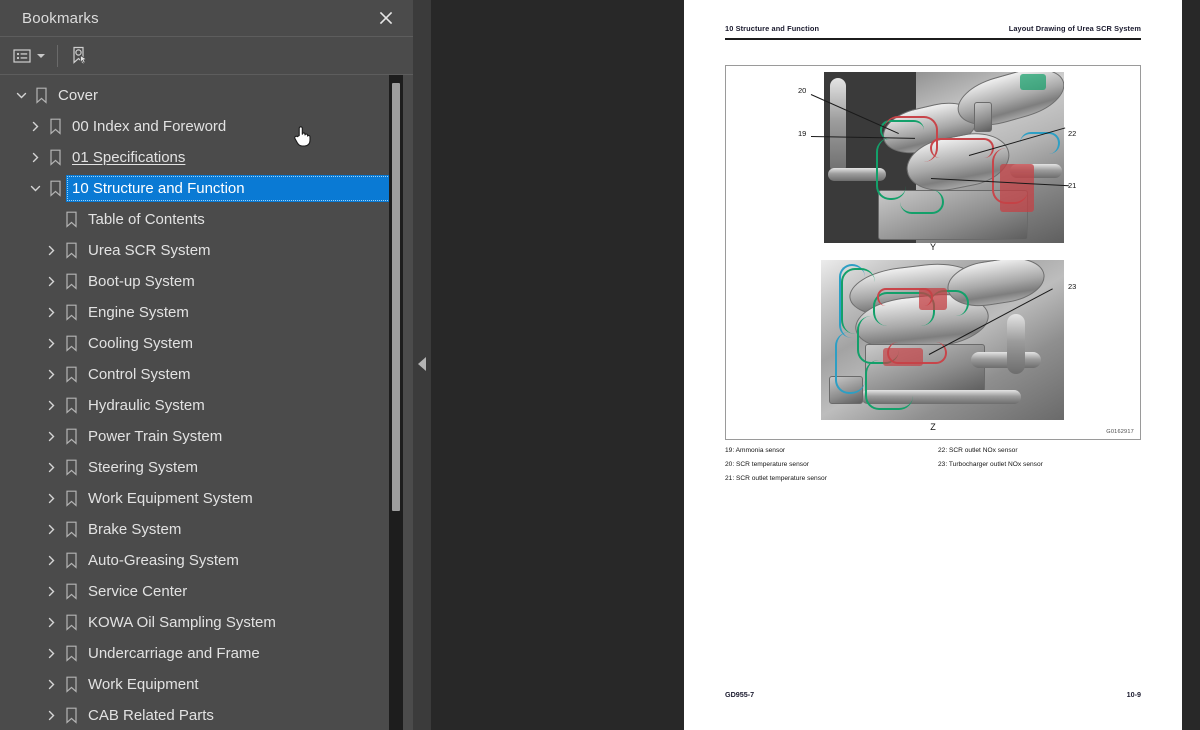 The height and width of the screenshot is (730, 1200). What do you see at coordinates (206, 467) in the screenshot?
I see `bookmark-item-steering-system: Steering System` at bounding box center [206, 467].